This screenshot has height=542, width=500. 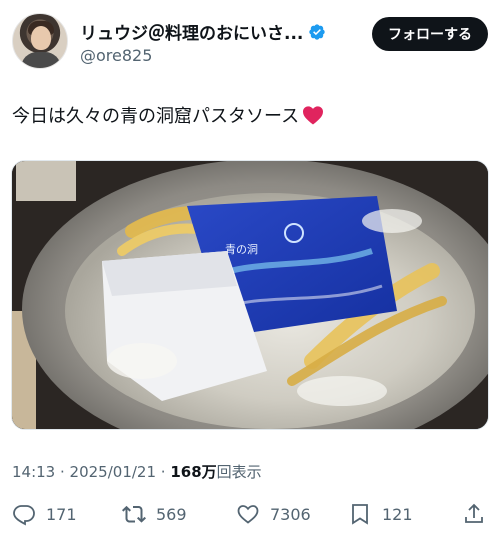 What do you see at coordinates (430, 34) in the screenshot?
I see `follow-button: フォローする` at bounding box center [430, 34].